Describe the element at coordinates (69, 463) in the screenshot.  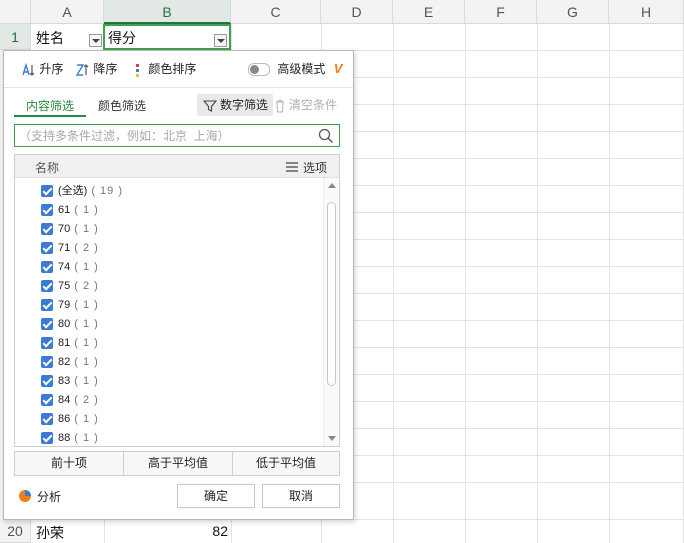
I see `top-ten-button: 前十项` at that location.